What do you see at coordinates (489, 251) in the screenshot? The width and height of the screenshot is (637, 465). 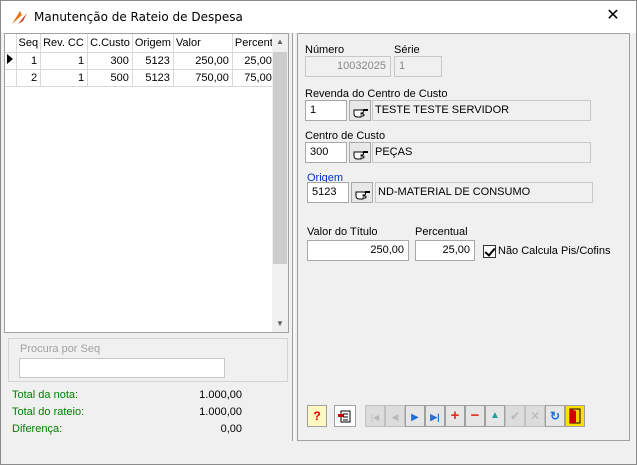 I see `nao-calcula-checkbox` at bounding box center [489, 251].